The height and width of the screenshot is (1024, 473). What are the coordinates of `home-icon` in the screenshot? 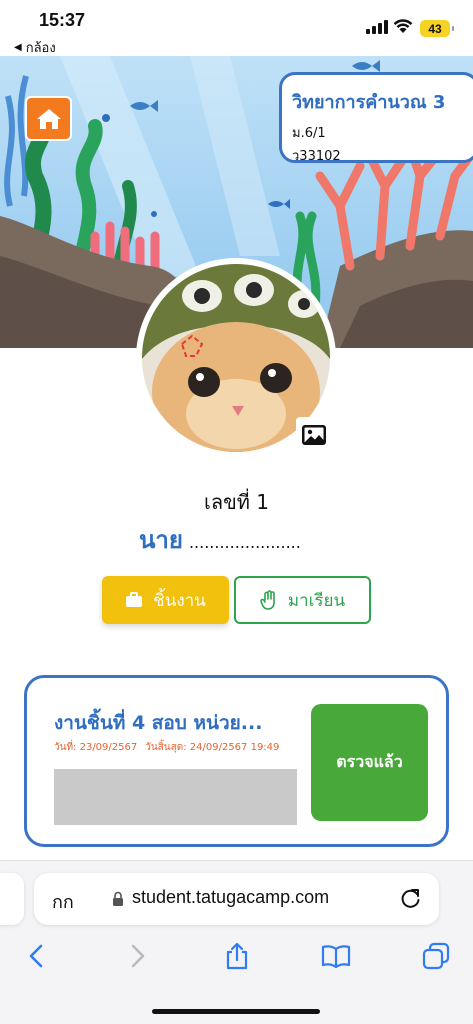 It's located at (48, 118).